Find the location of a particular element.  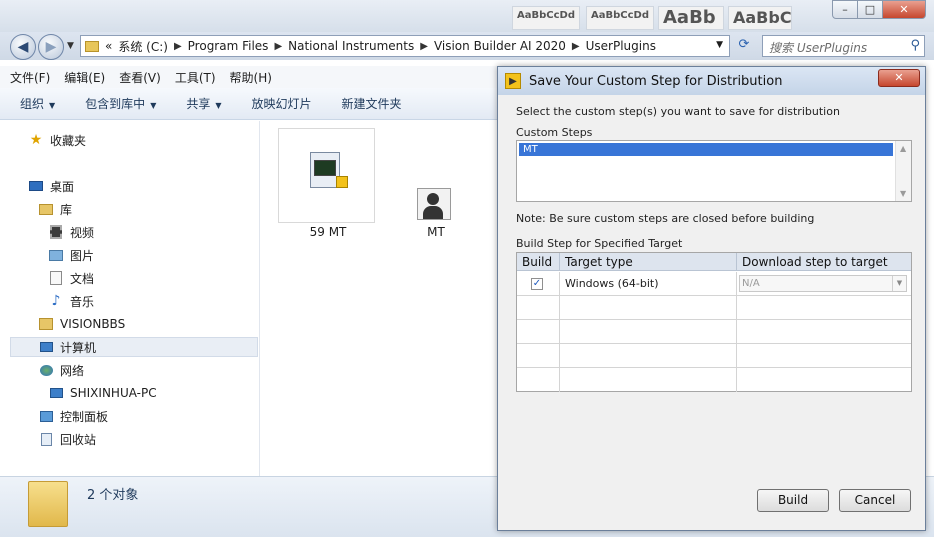

vision-builder-app-icon: ▶ is located at coordinates (513, 81).